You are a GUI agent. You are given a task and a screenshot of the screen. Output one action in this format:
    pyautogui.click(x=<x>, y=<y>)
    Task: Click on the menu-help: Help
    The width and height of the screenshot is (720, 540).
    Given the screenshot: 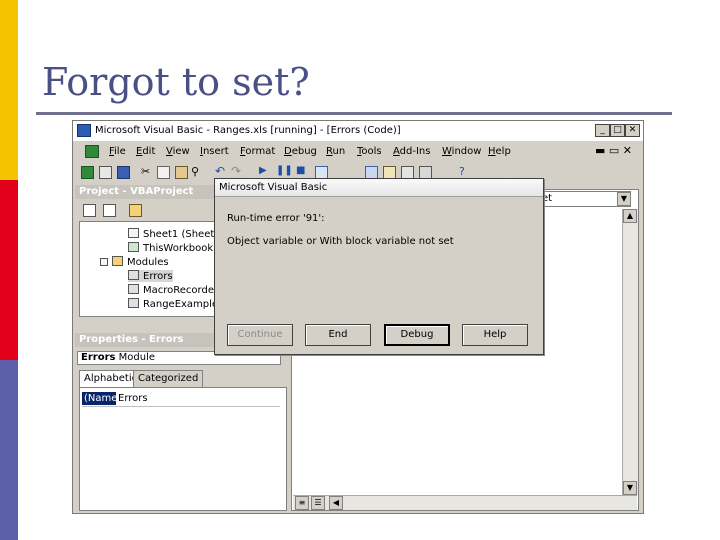 What is the action you would take?
    pyautogui.click(x=499, y=151)
    